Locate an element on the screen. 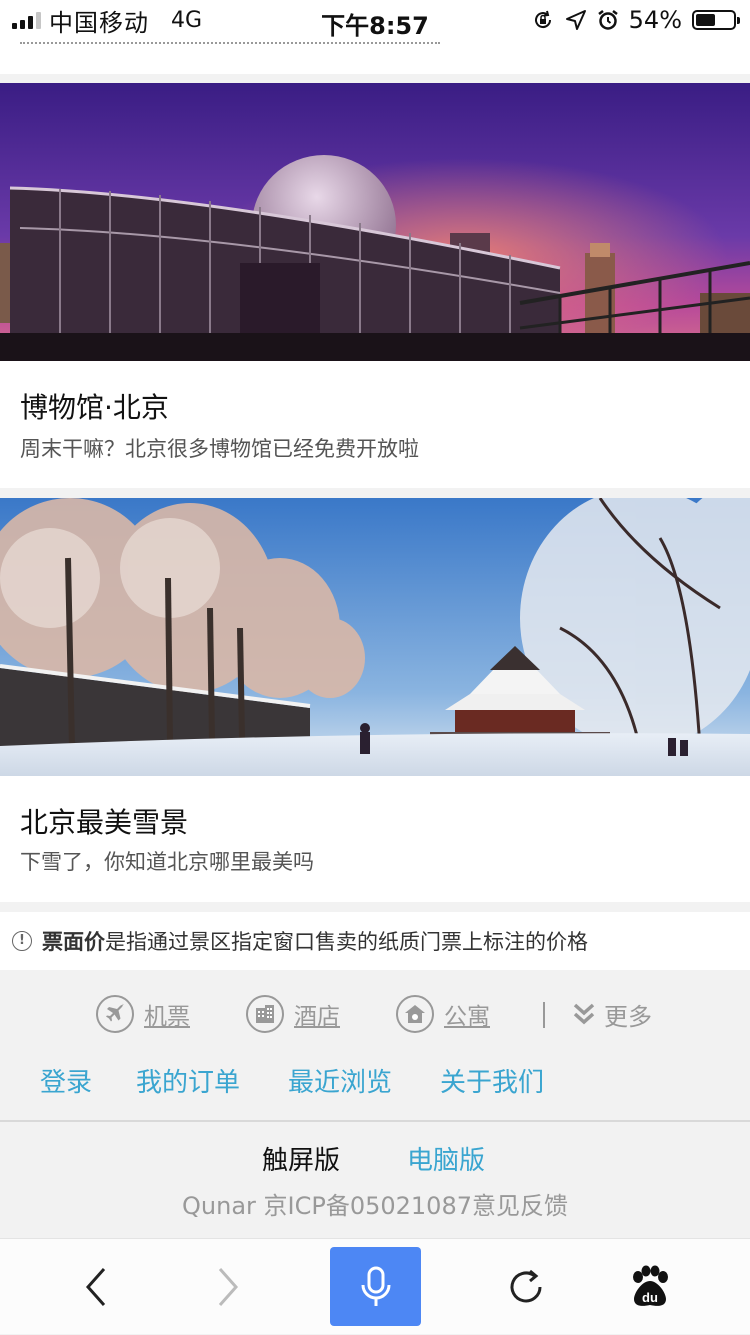  card-title: 北京最美雪景 is located at coordinates (104, 821).